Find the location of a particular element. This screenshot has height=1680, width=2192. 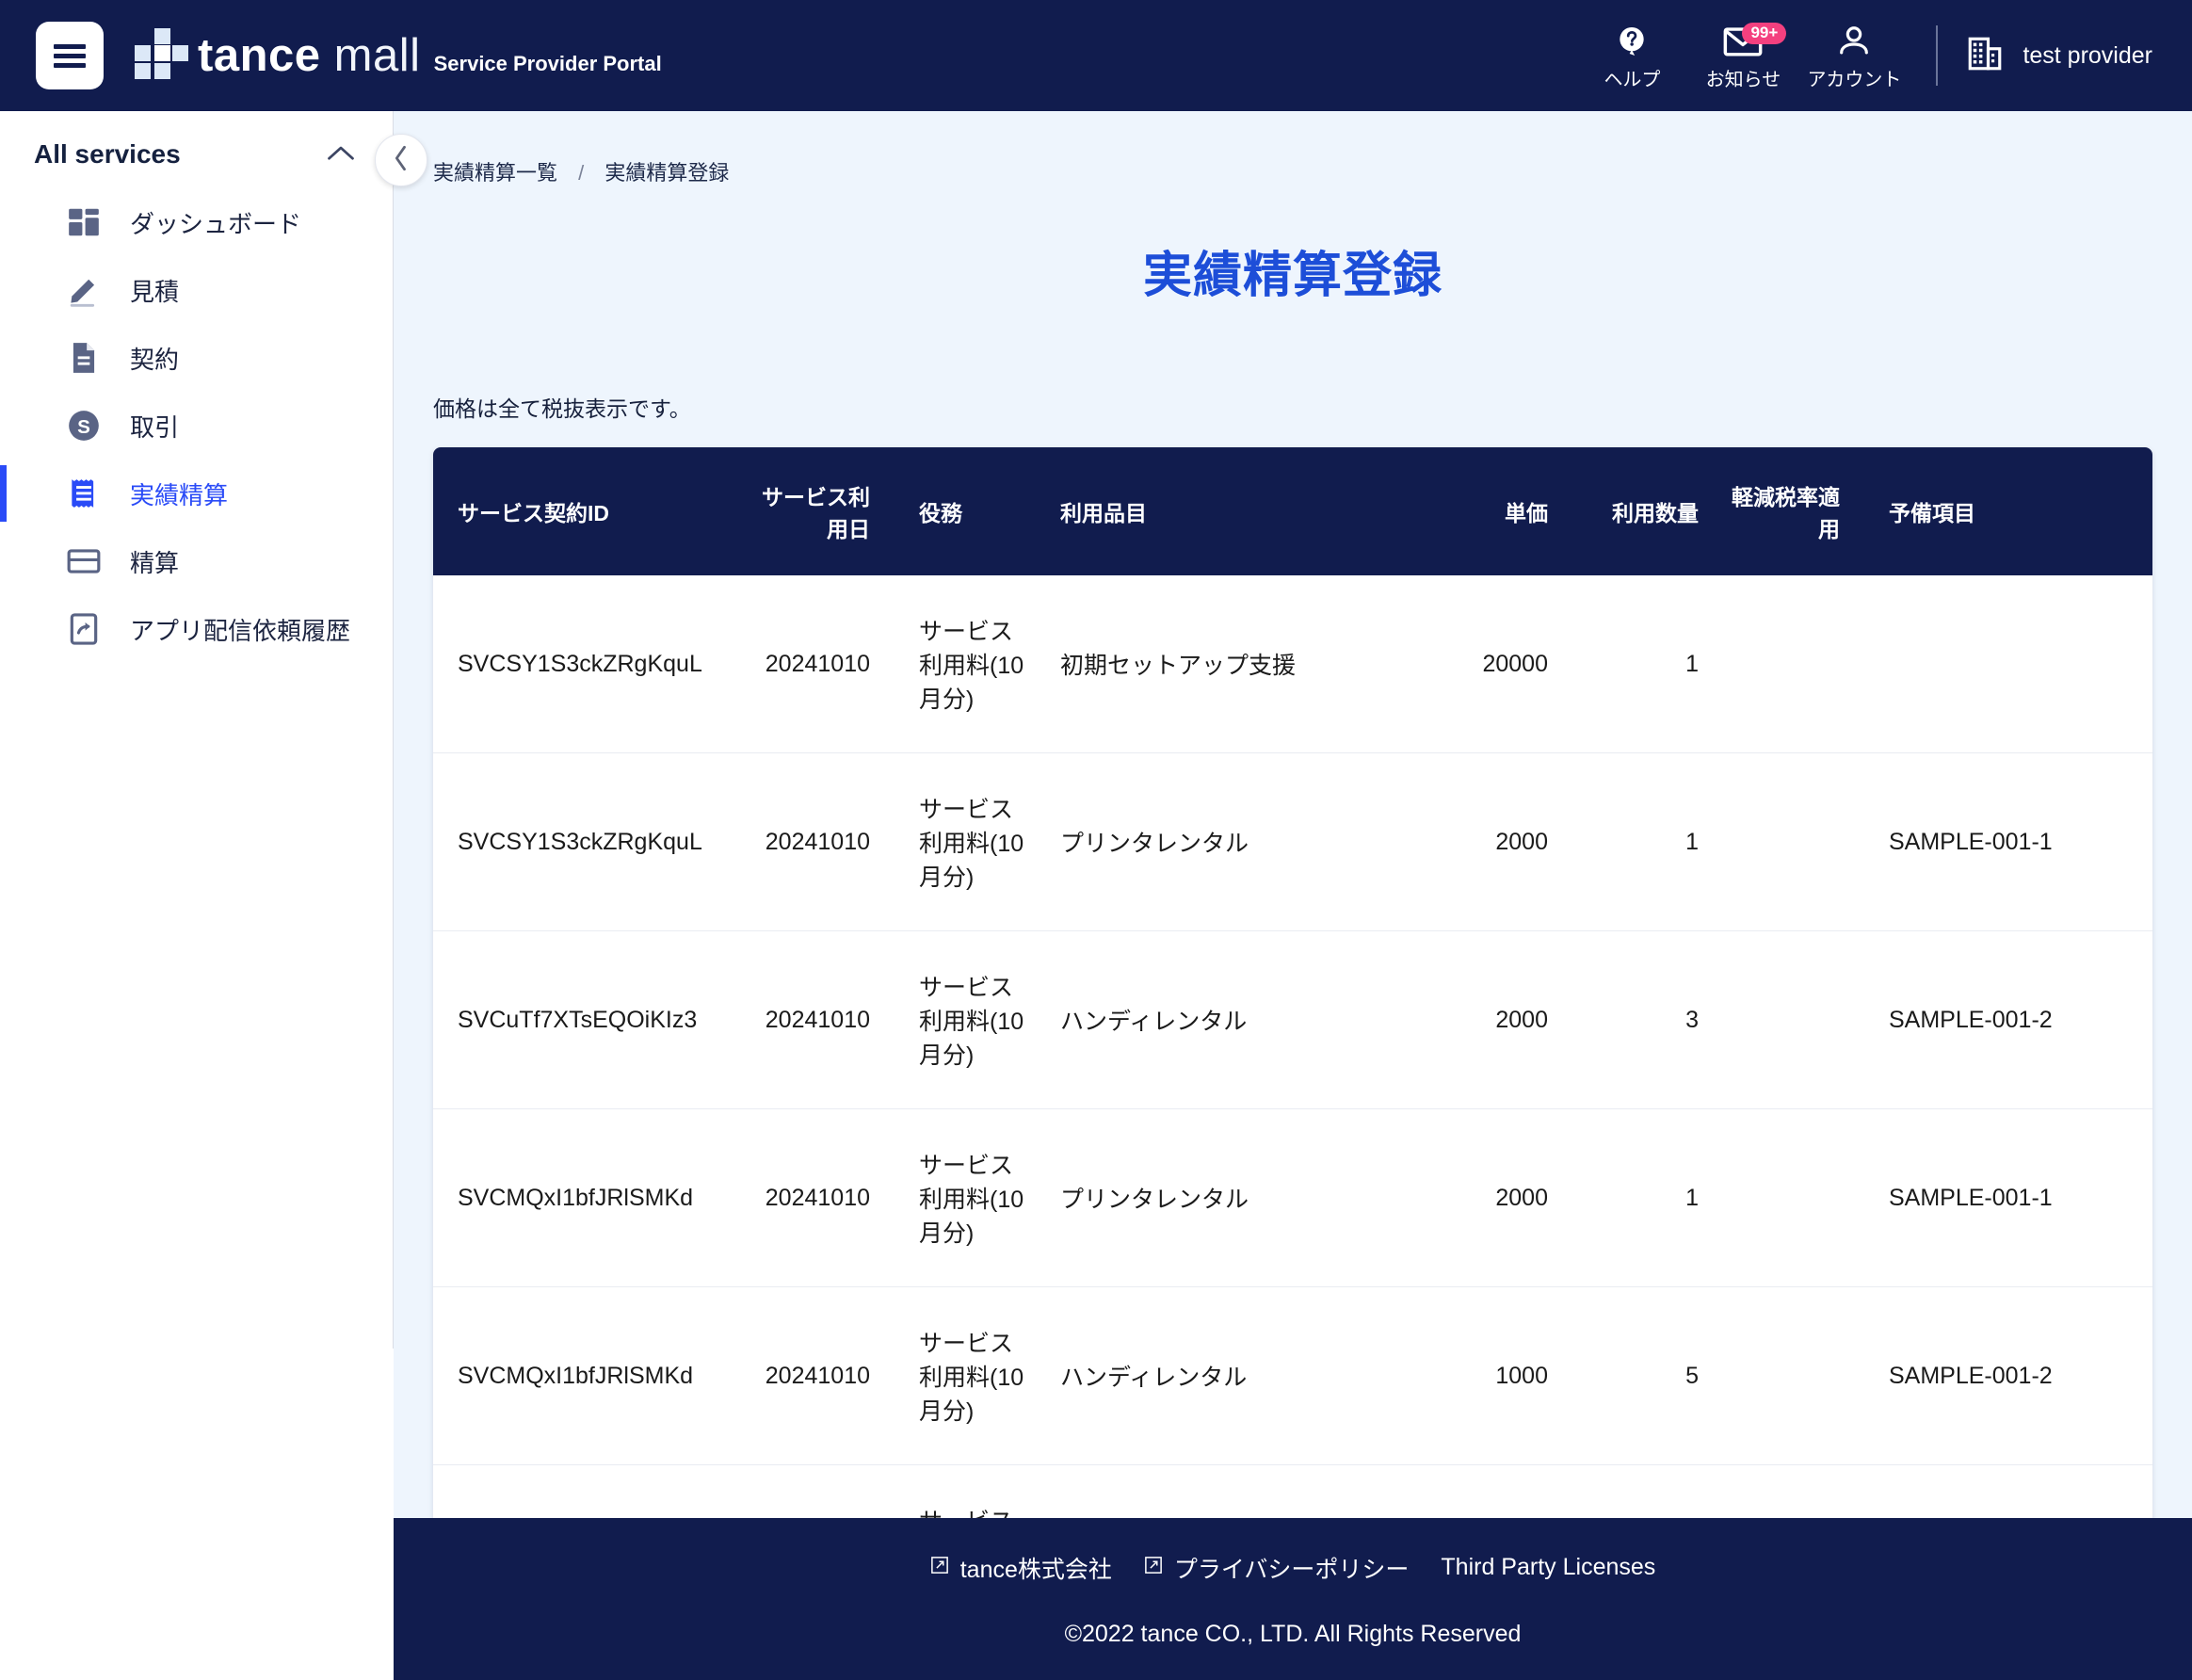

coin-icon: S is located at coordinates (87, 426).